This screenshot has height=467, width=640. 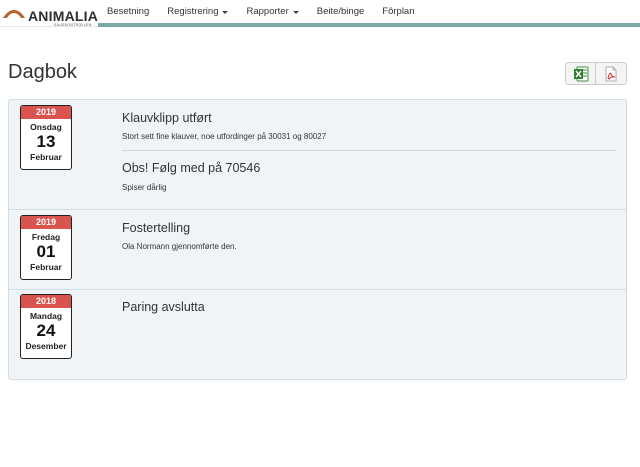 I want to click on brand-subtitle: SAUEKONTROLLEN, so click(x=73, y=25).